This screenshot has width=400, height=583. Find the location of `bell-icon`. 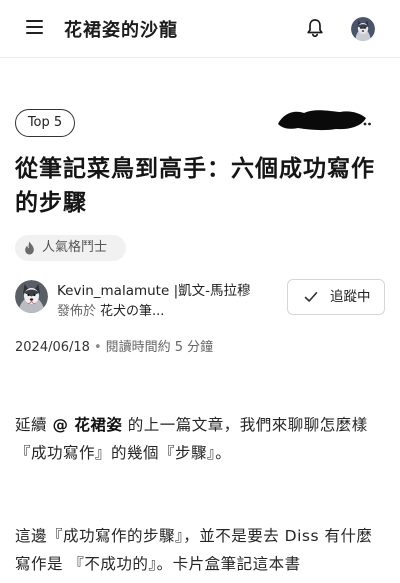

bell-icon is located at coordinates (315, 28).